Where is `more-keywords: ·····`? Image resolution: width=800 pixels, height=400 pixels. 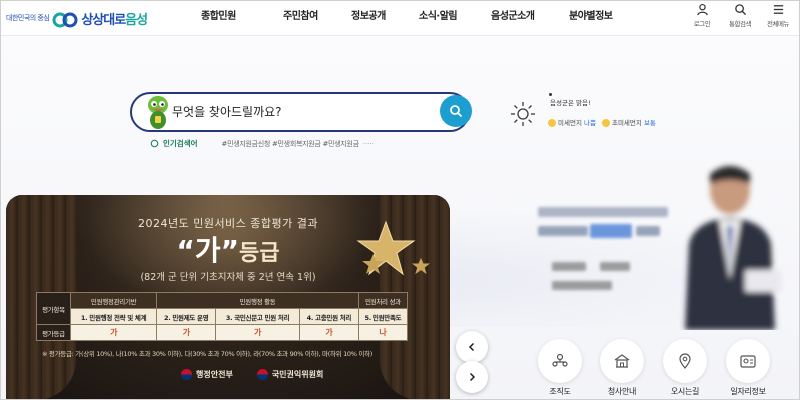 more-keywords: ····· is located at coordinates (368, 144).